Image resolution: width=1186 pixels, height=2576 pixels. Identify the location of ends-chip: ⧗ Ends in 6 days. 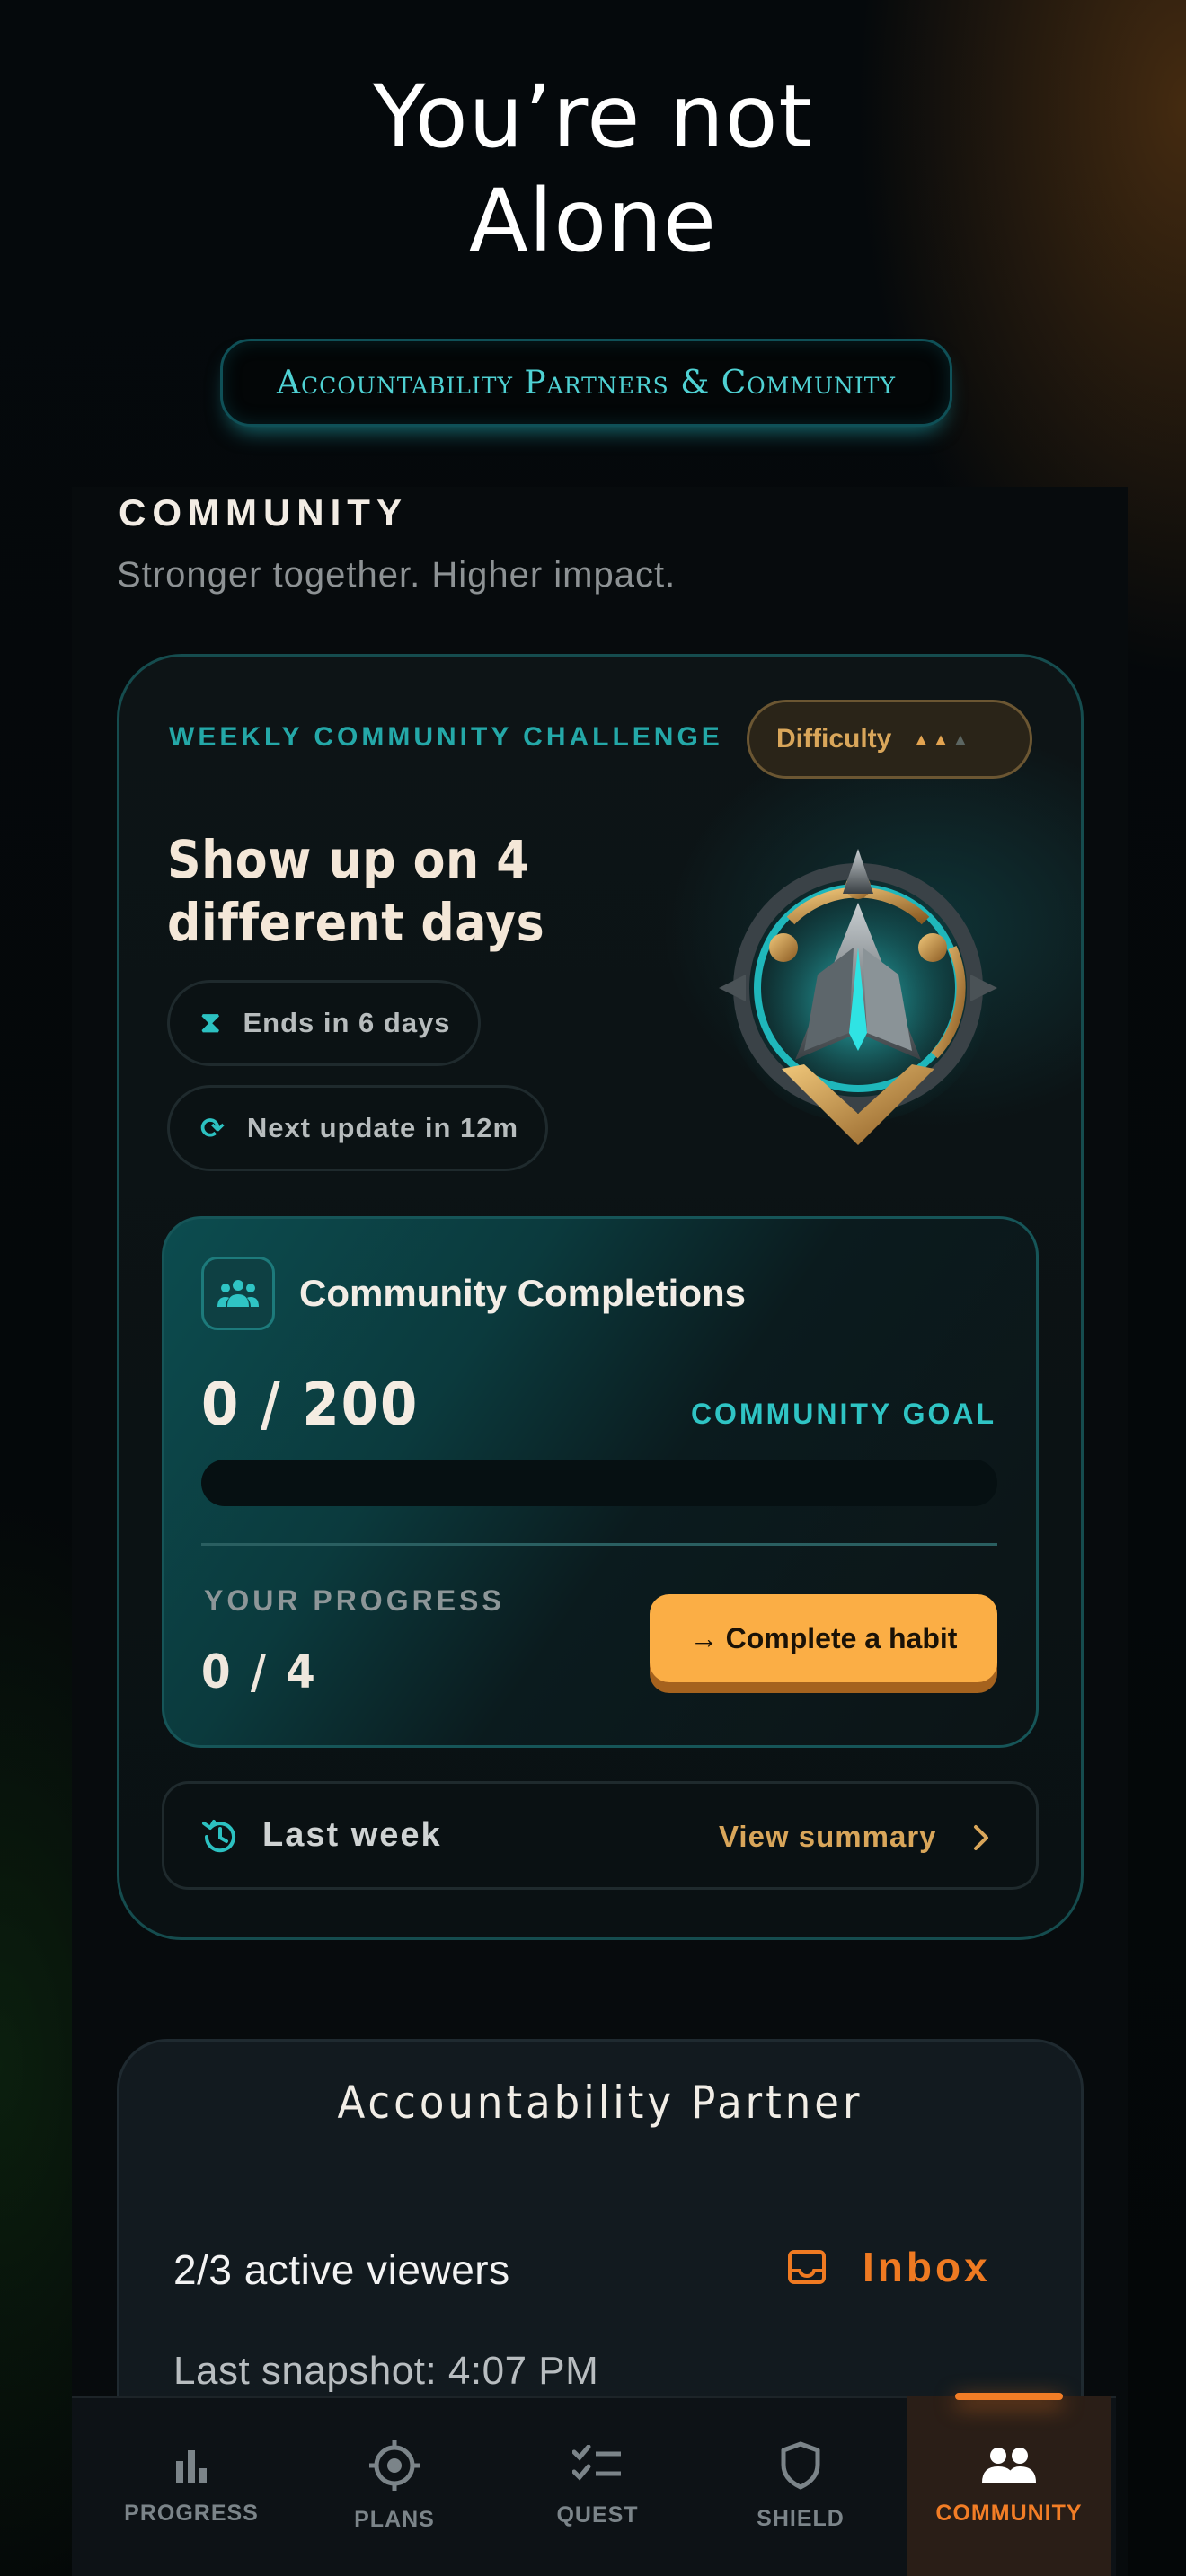
(324, 1023).